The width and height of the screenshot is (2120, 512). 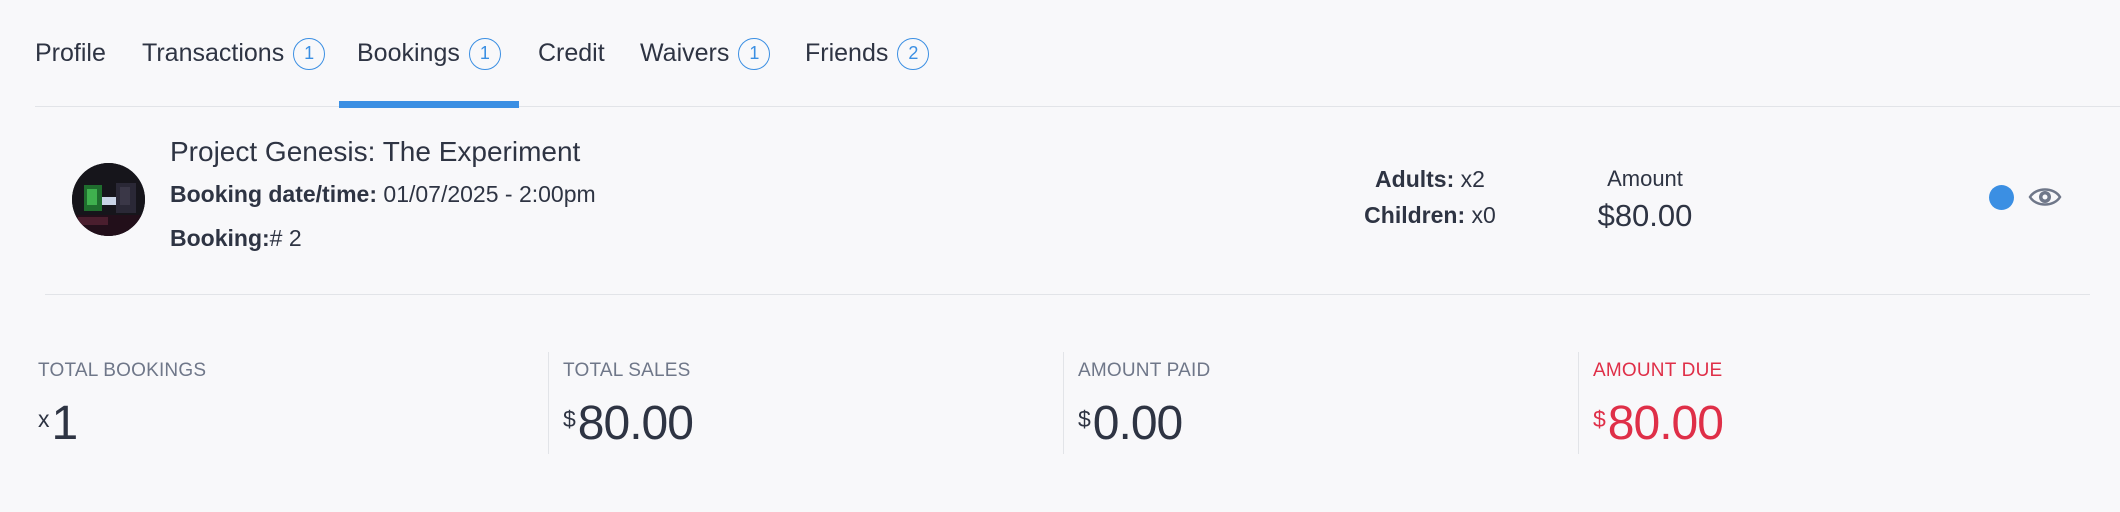 I want to click on stat-amount-paid: AMOUNT PAID $ 0.00, so click(x=1320, y=403).